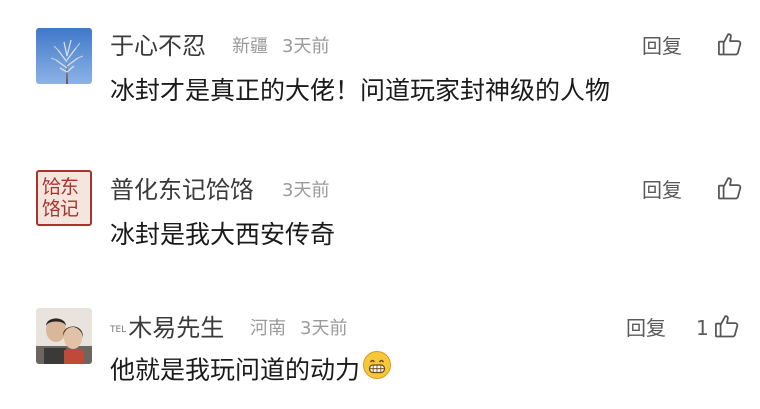  What do you see at coordinates (702, 328) in the screenshot?
I see `like-count: 1` at bounding box center [702, 328].